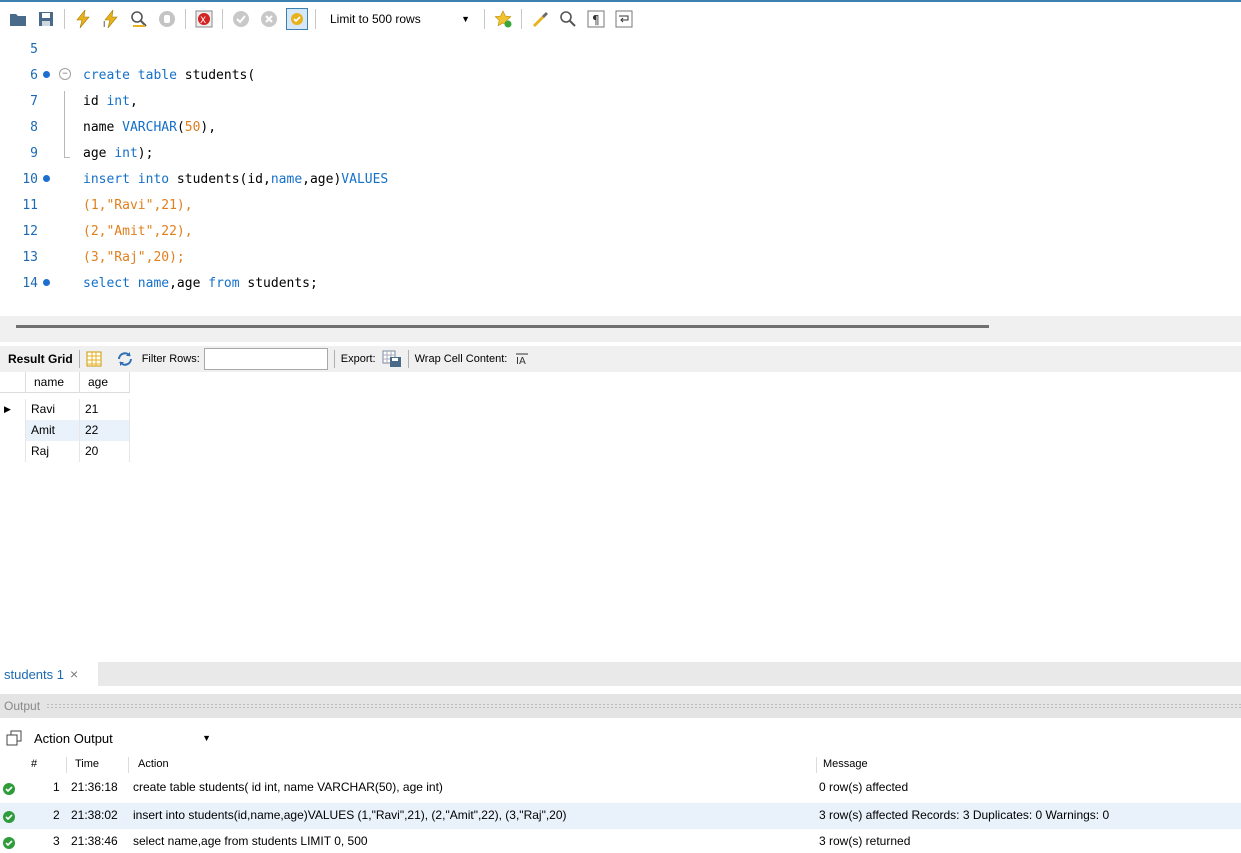 Image resolution: width=1241 pixels, height=853 pixels. I want to click on copy-icon, so click(14, 738).